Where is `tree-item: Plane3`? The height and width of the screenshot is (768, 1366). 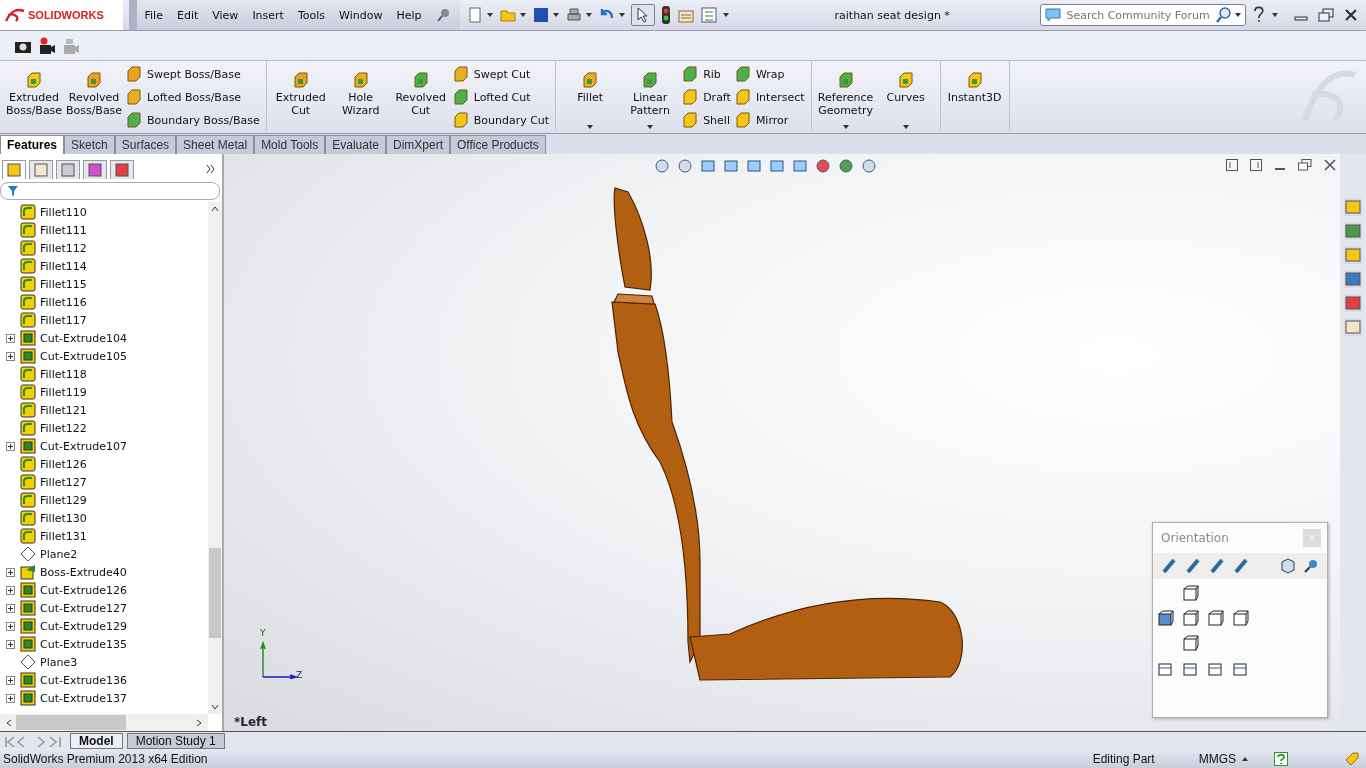
tree-item: Plane3 is located at coordinates (59, 662).